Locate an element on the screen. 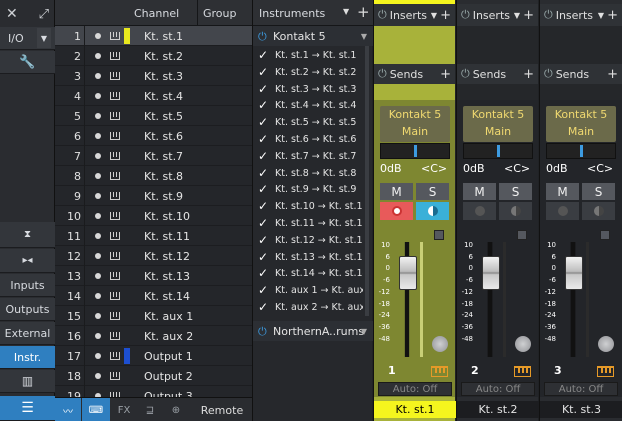  instrument-route: ✓ Kt. st.9 → Kt. st.9 is located at coordinates (313, 189).